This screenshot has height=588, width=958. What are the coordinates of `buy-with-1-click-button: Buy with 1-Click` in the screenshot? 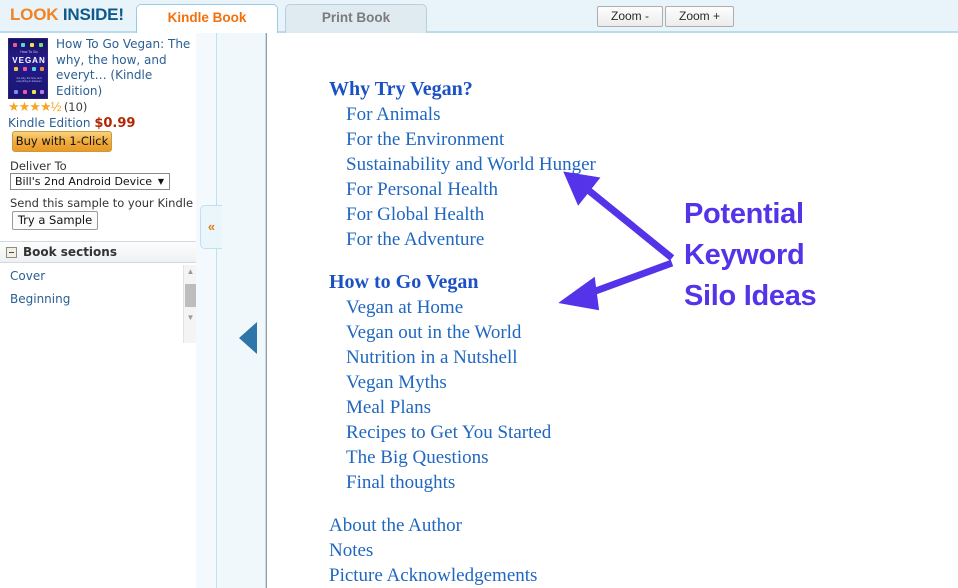 It's located at (62, 141).